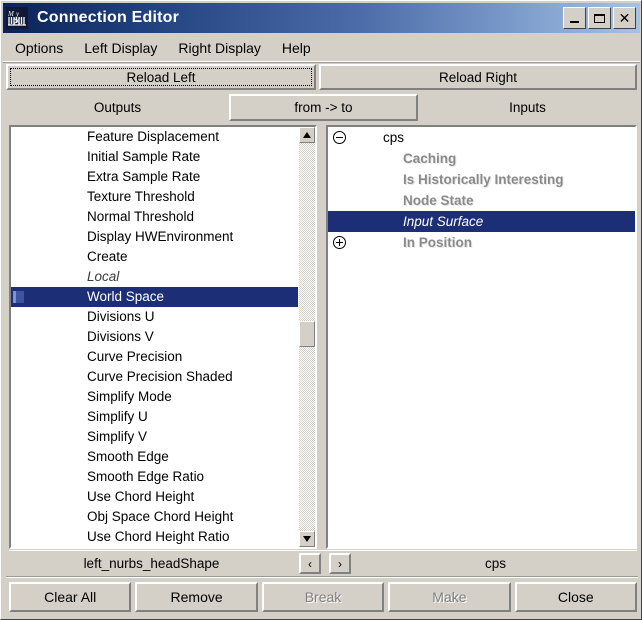 The height and width of the screenshot is (620, 642). Describe the element at coordinates (121, 316) in the screenshot. I see `list-item-label: Divisions U` at that location.